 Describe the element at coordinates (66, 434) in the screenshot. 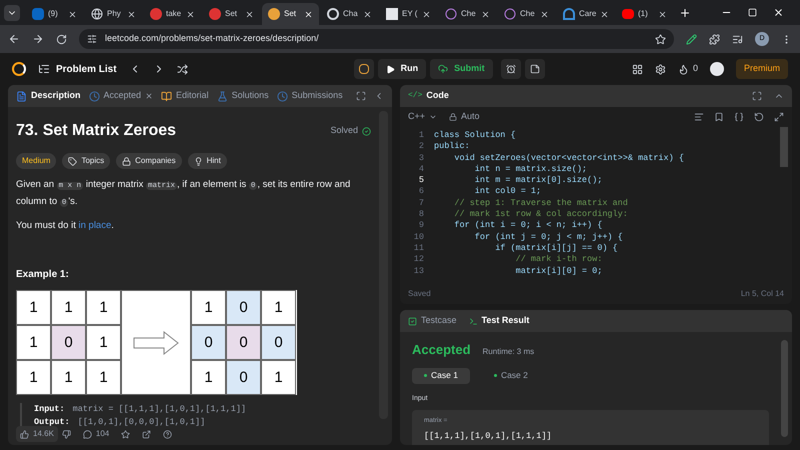

I see `thumbs-down-icon` at that location.